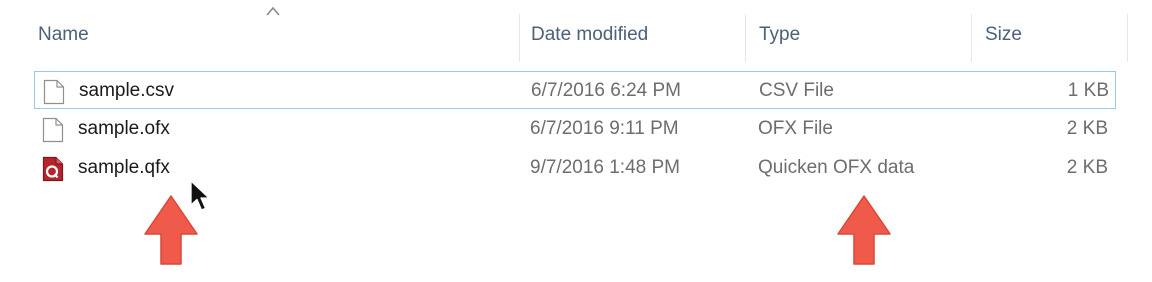  Describe the element at coordinates (796, 90) in the screenshot. I see `file-type: CSV File` at that location.